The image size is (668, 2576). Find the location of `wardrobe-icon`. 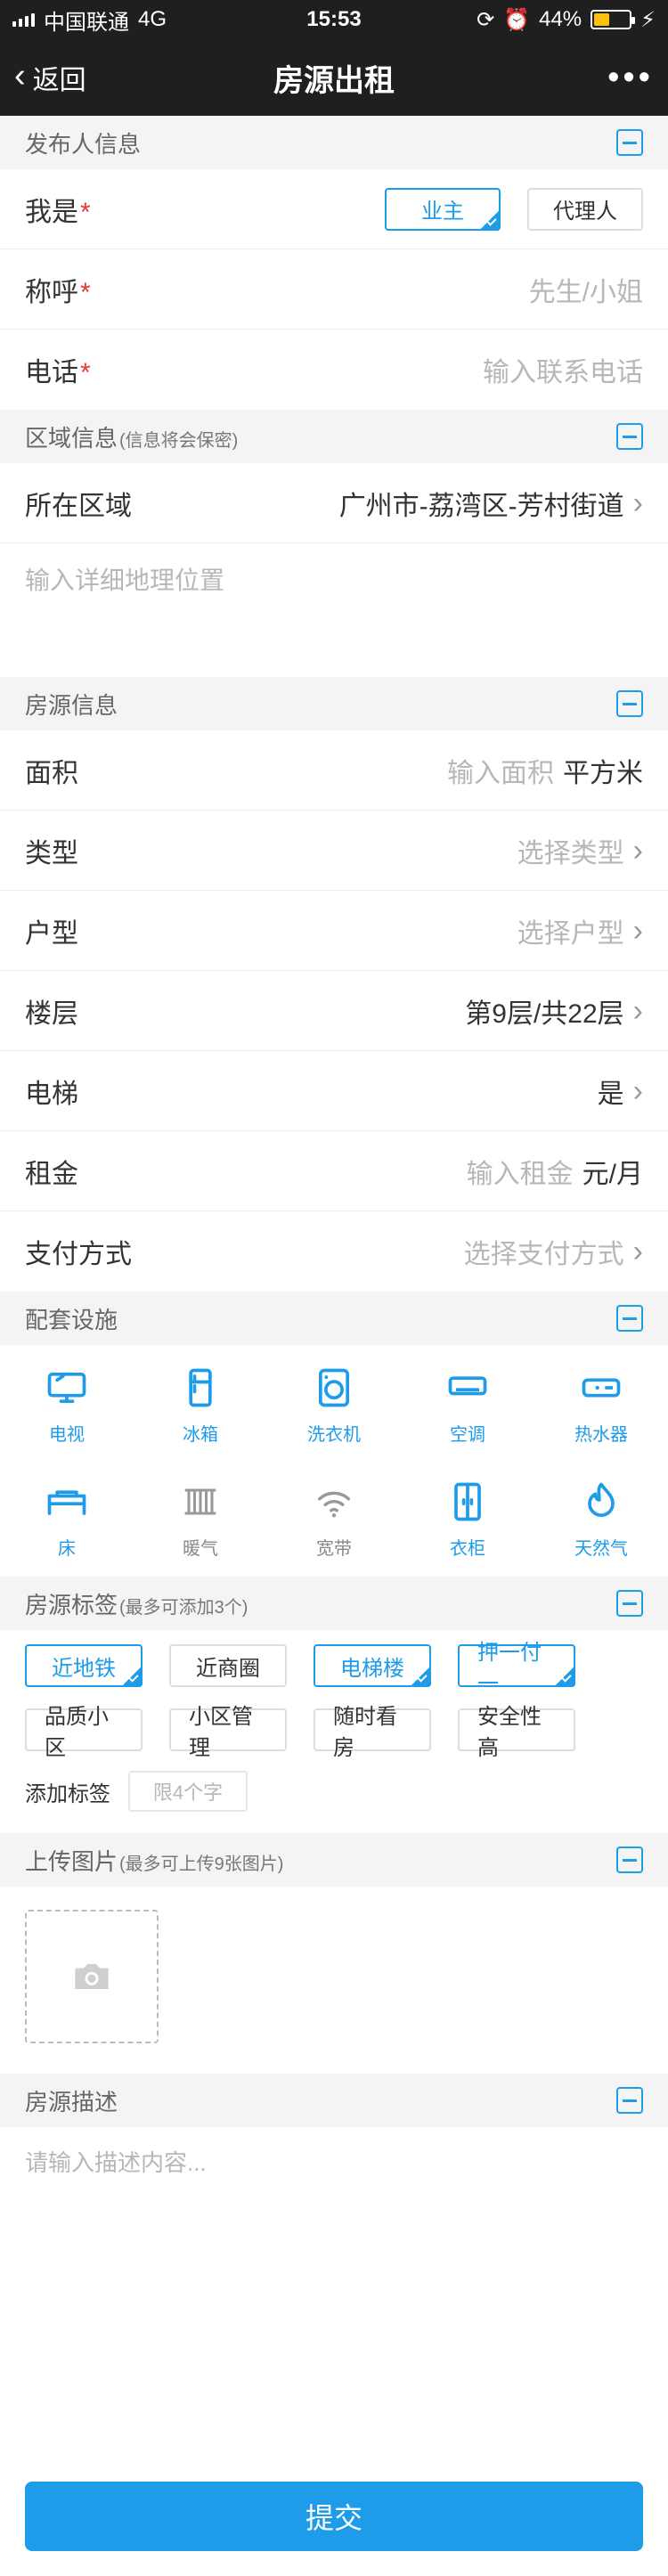

wardrobe-icon is located at coordinates (468, 1501).